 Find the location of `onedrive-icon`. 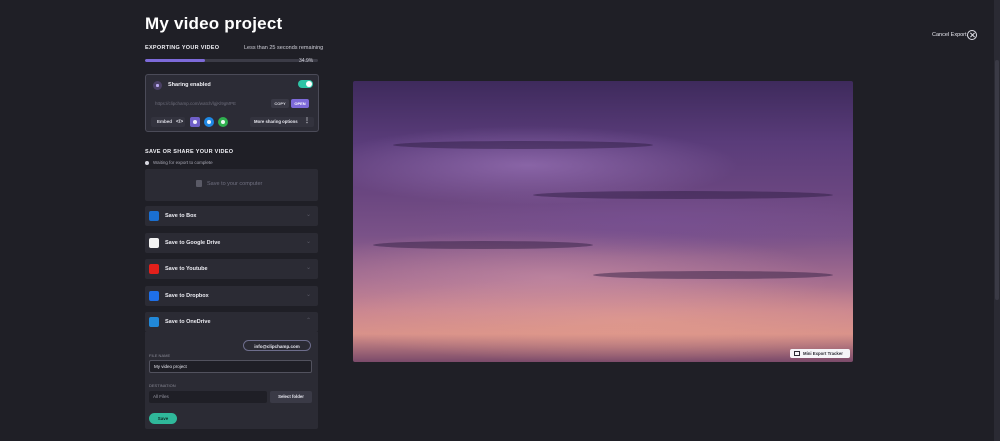

onedrive-icon is located at coordinates (154, 322).